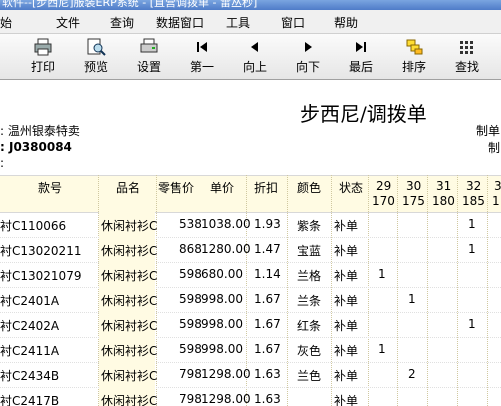 This screenshot has height=406, width=501. I want to click on toolbar: 打印 预览 设置 第一 向上 向下 最后 排序 查找, so click(250, 57).